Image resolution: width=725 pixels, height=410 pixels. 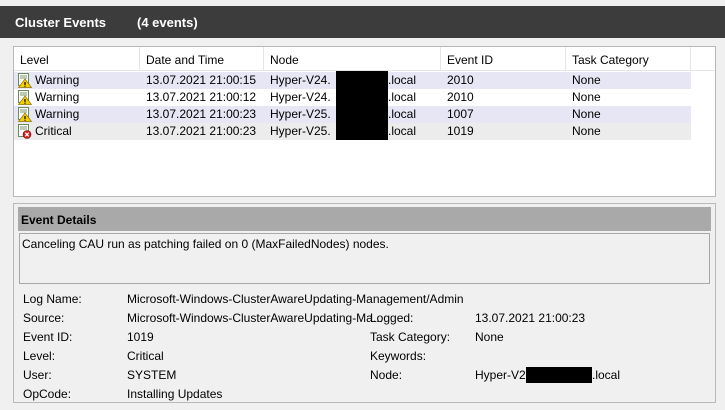 I want to click on event-id-value: 1019, so click(x=140, y=337).